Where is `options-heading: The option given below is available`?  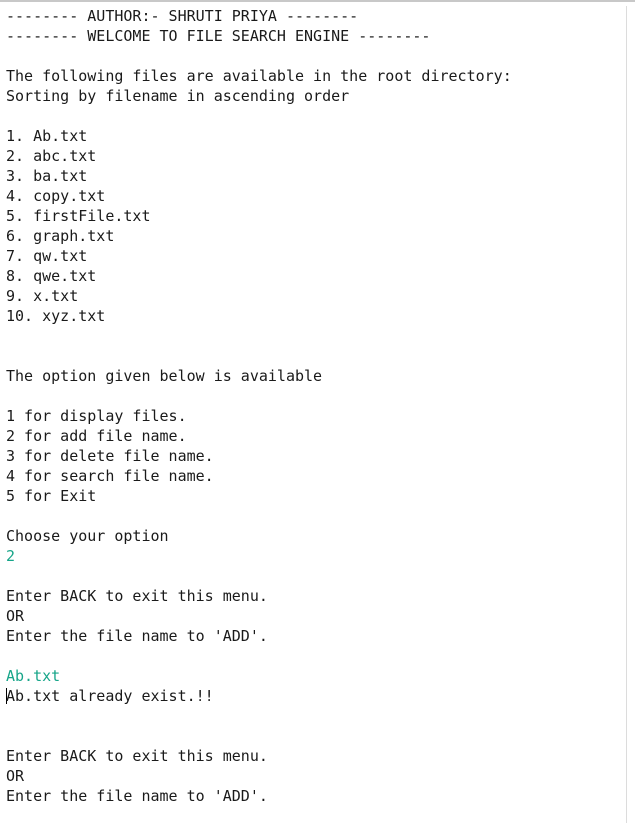
options-heading: The option given below is available is located at coordinates (164, 376).